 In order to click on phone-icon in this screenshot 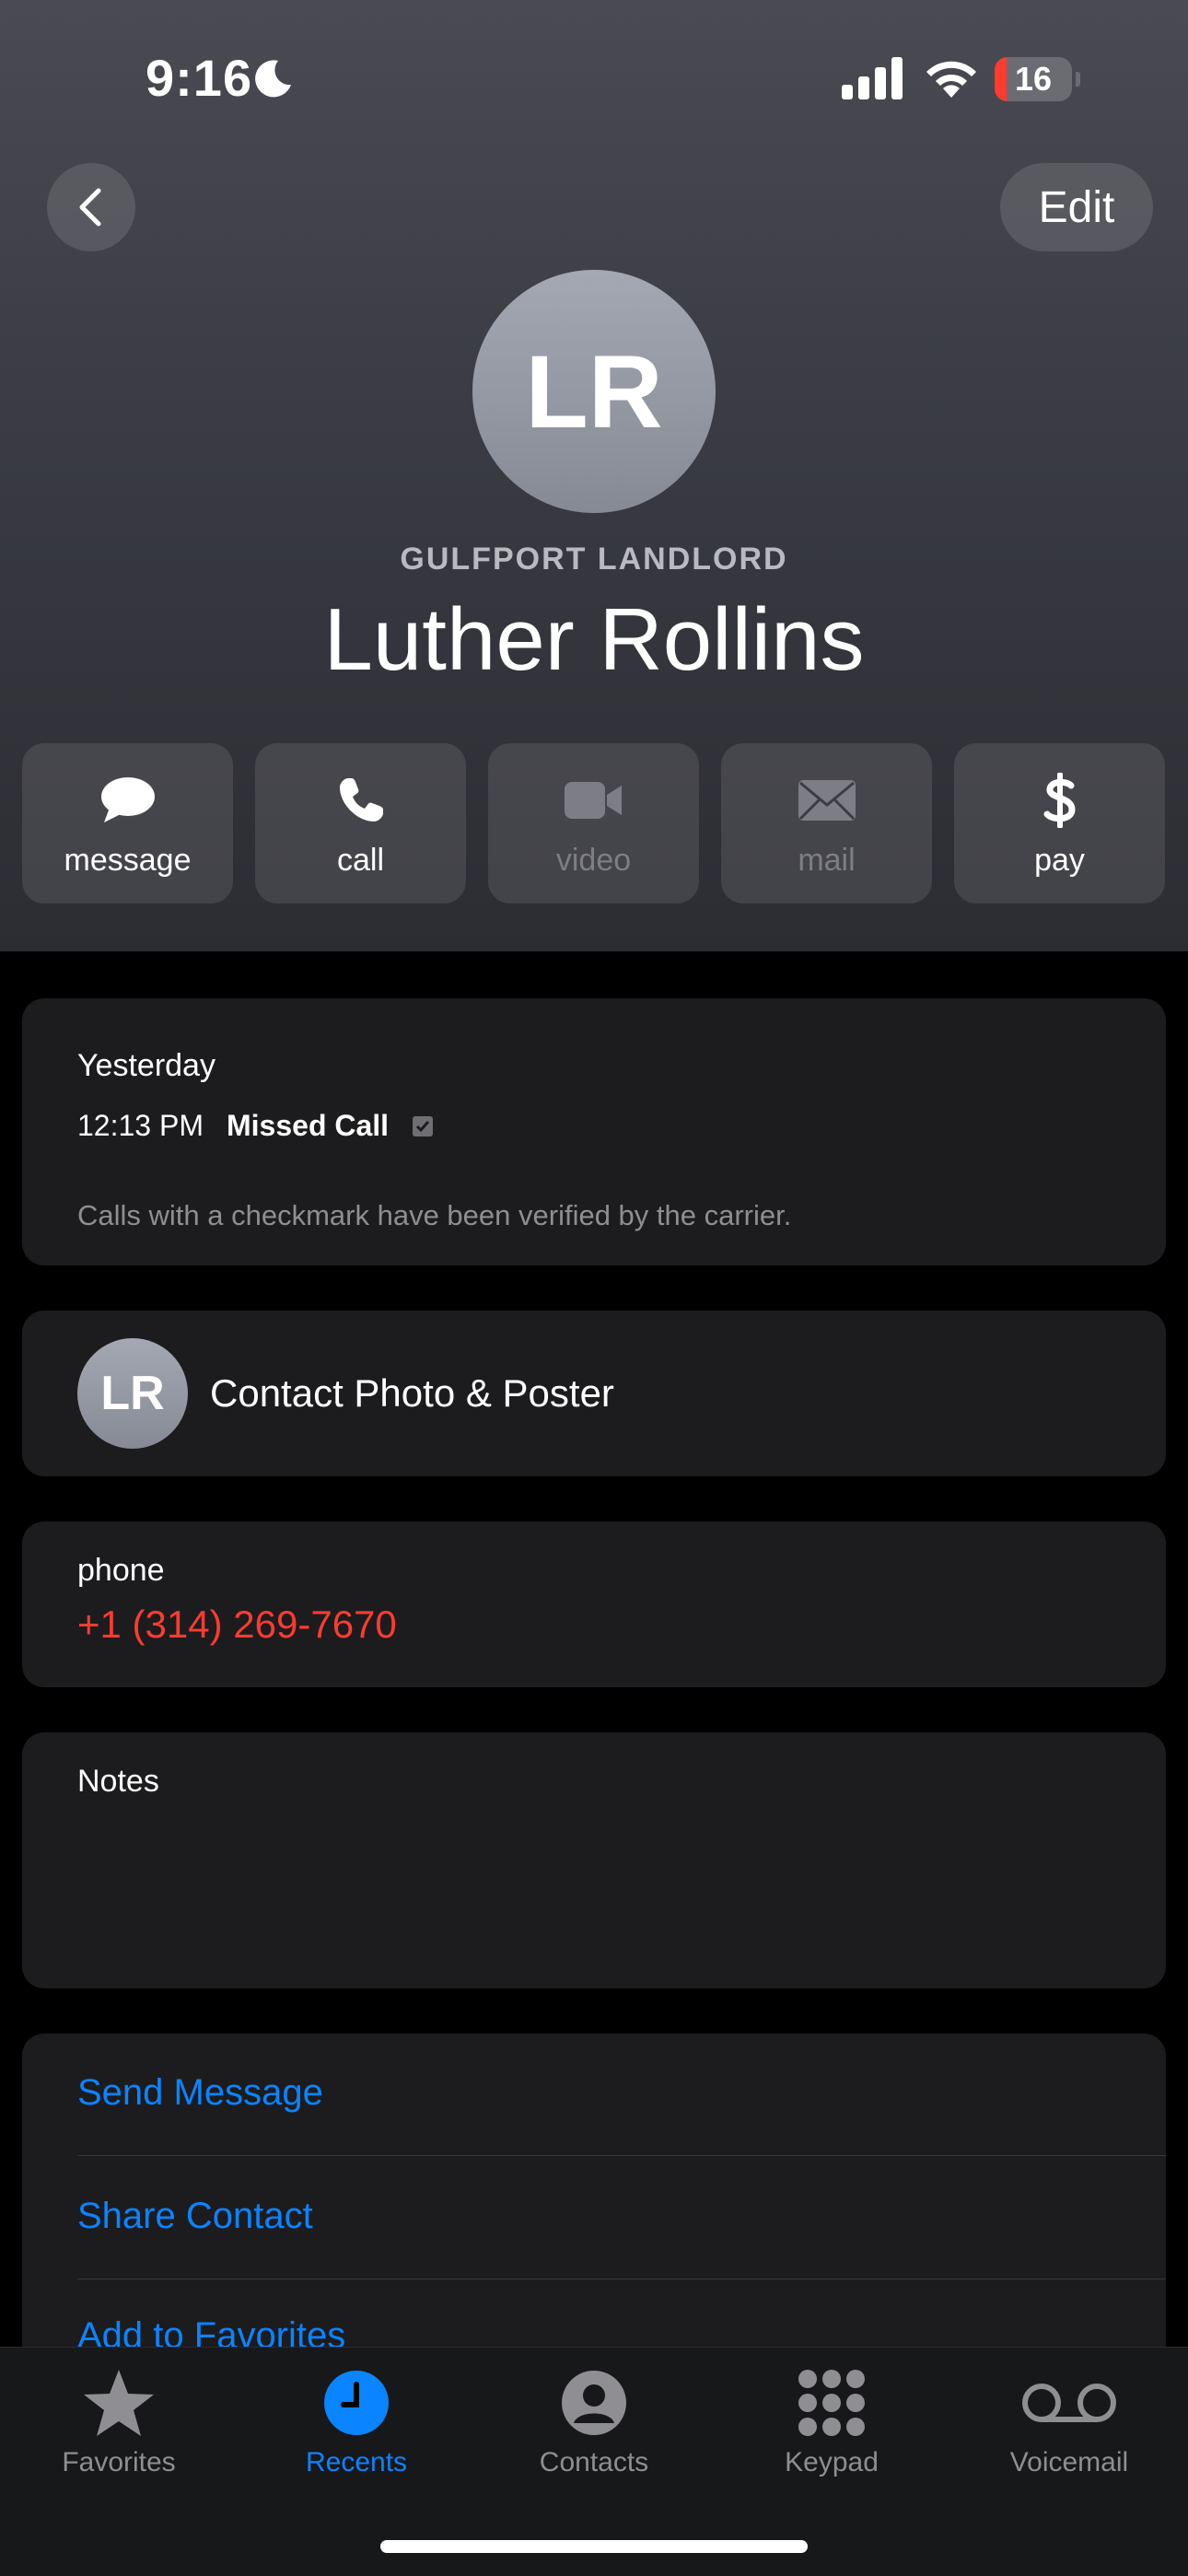, I will do `click(361, 800)`.